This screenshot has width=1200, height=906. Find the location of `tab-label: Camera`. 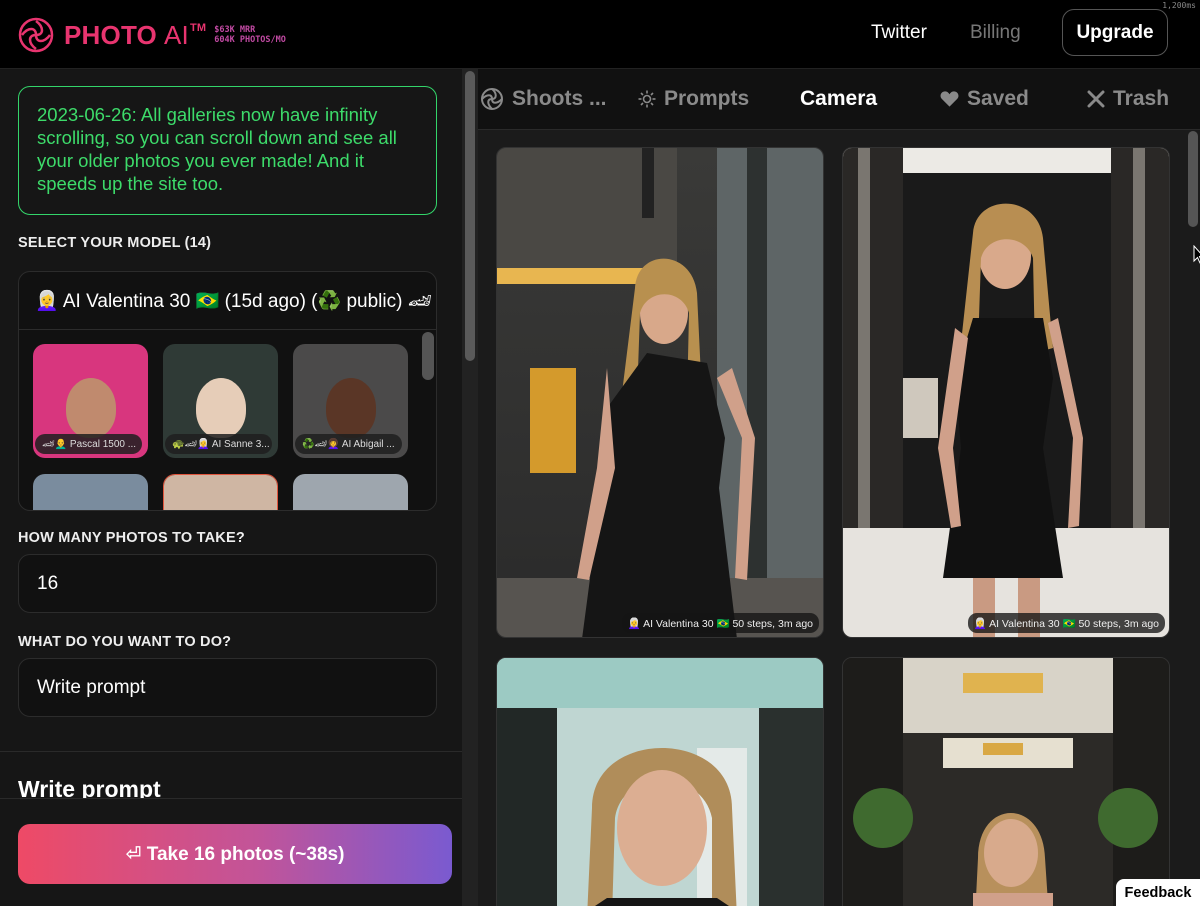

tab-label: Camera is located at coordinates (839, 98).